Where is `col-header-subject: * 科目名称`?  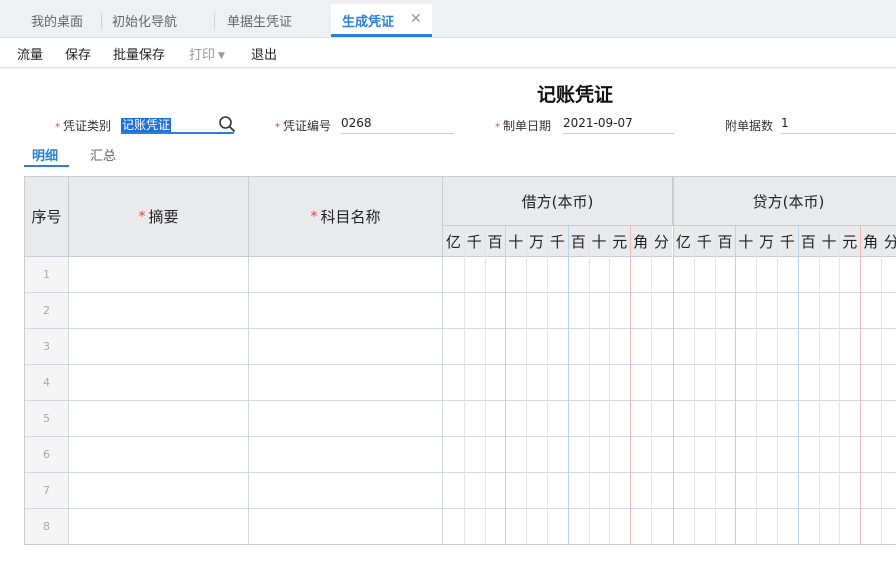 col-header-subject: * 科目名称 is located at coordinates (346, 217).